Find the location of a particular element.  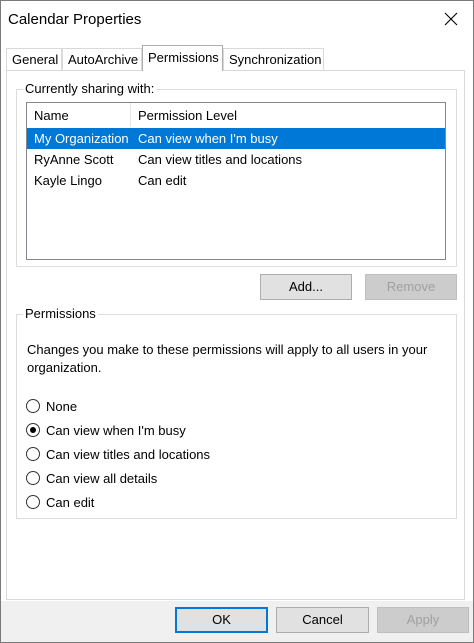

window-title: Calendar Properties is located at coordinates (75, 19).